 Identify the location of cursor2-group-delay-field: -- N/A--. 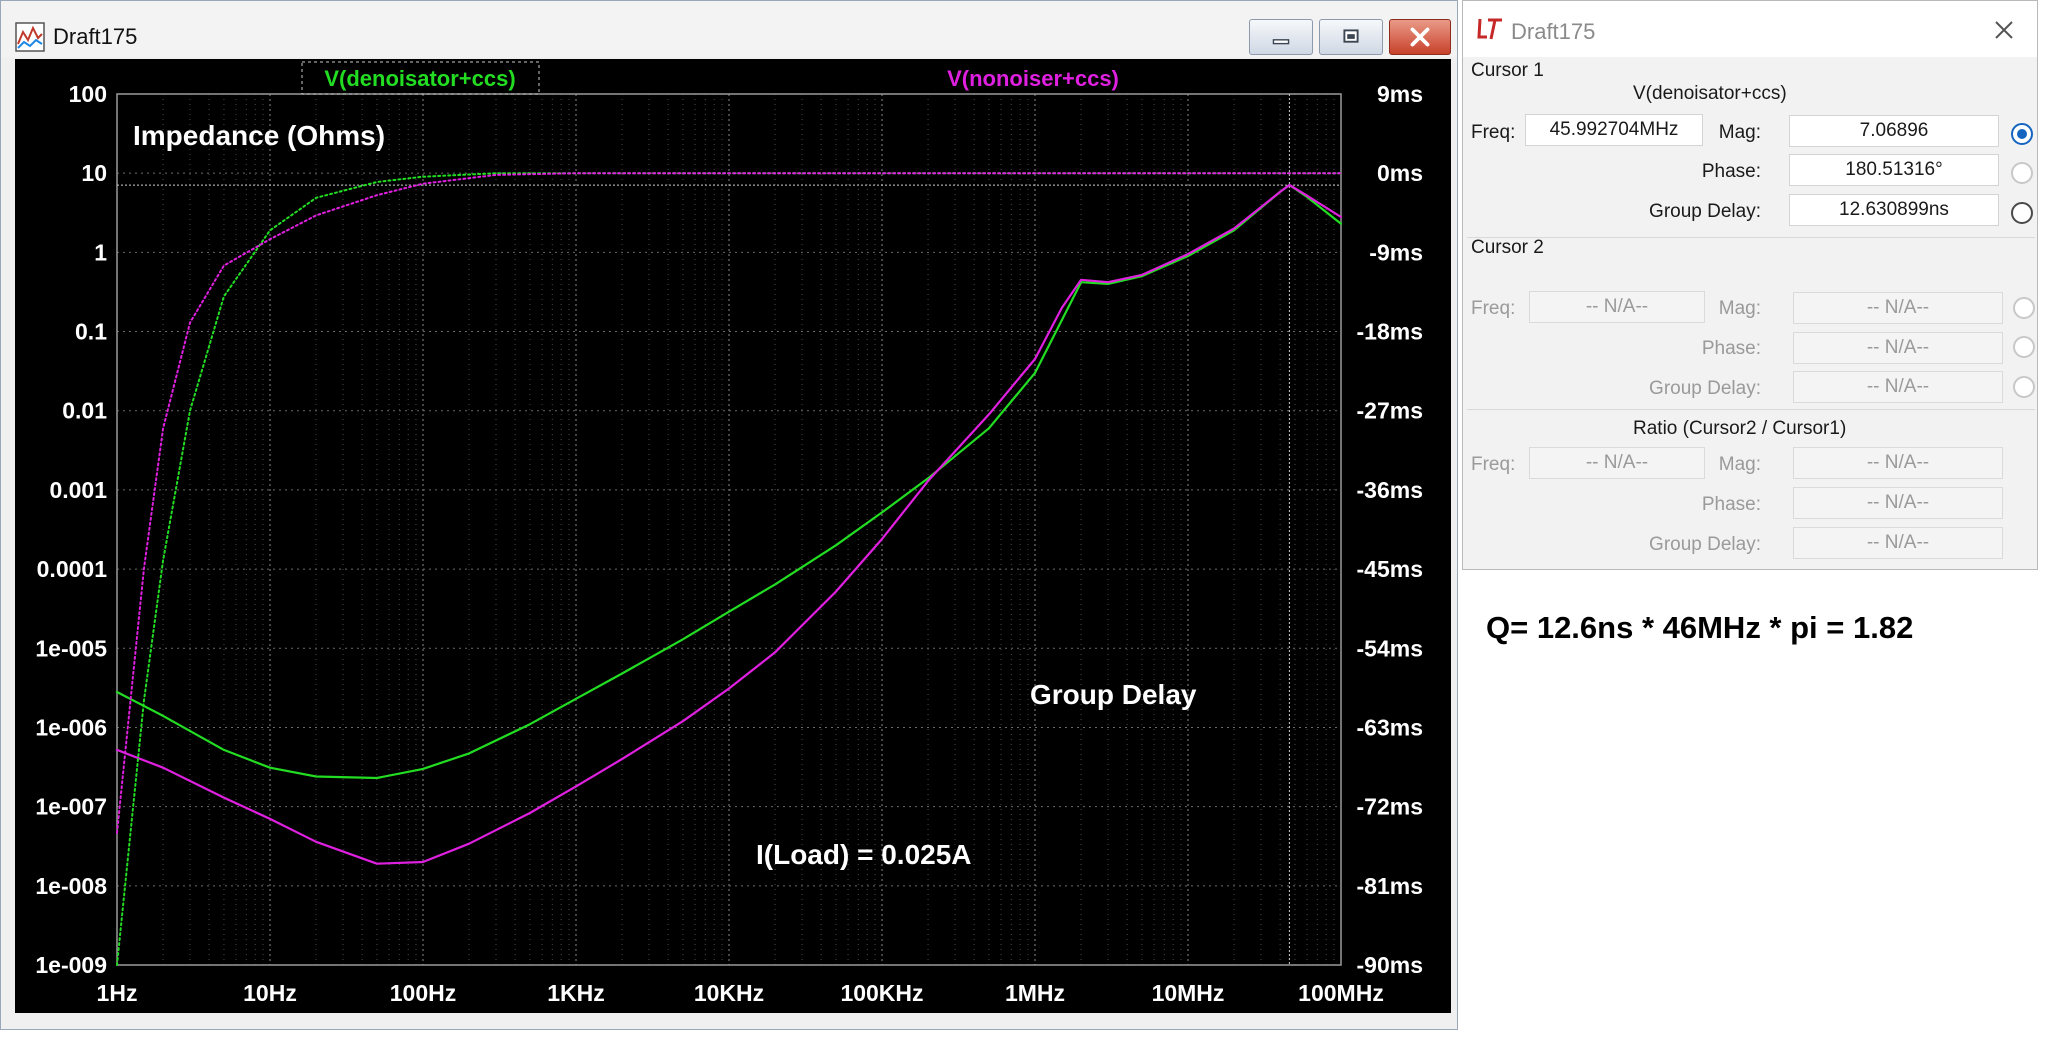
(1898, 387).